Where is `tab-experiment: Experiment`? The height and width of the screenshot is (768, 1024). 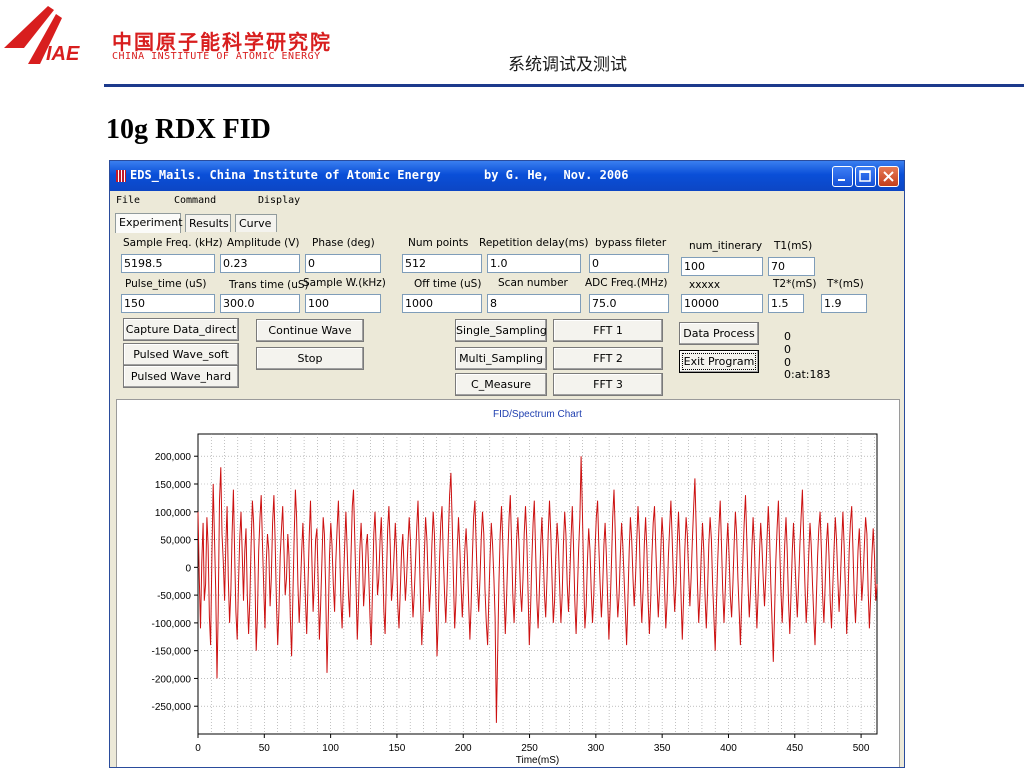
tab-experiment: Experiment is located at coordinates (149, 223).